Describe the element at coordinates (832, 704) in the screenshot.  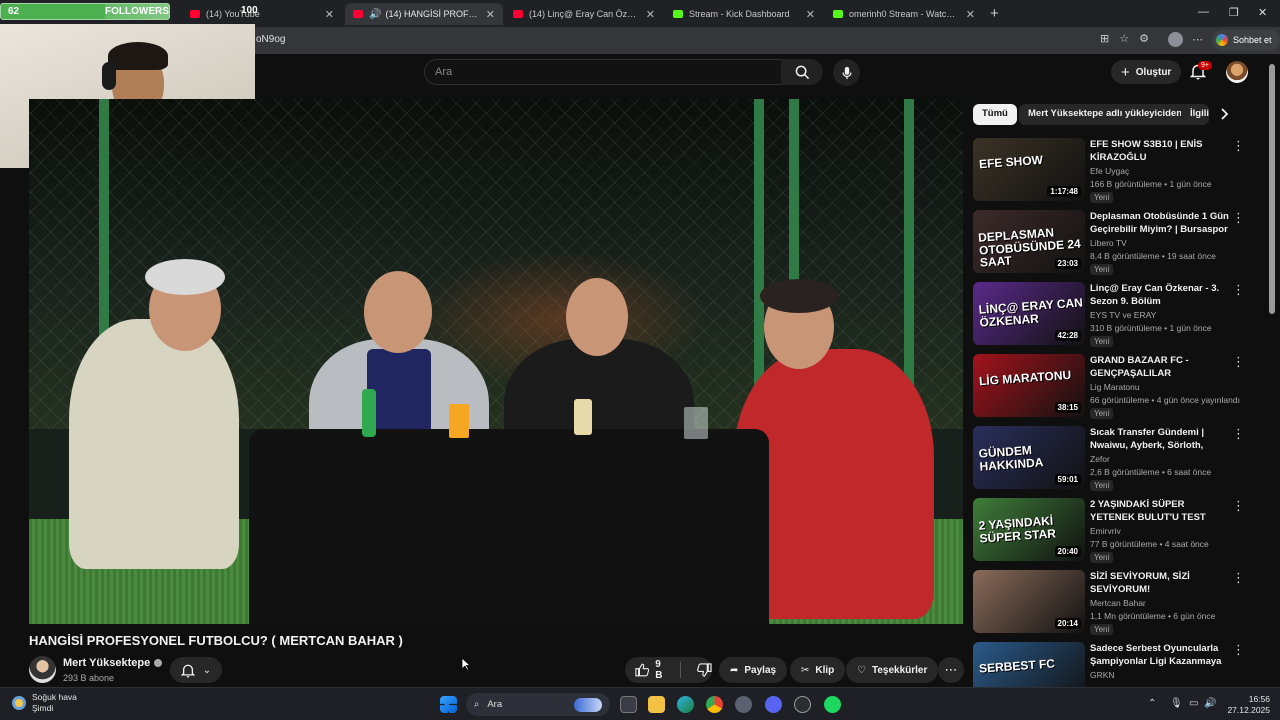
I see `spotify-icon` at that location.